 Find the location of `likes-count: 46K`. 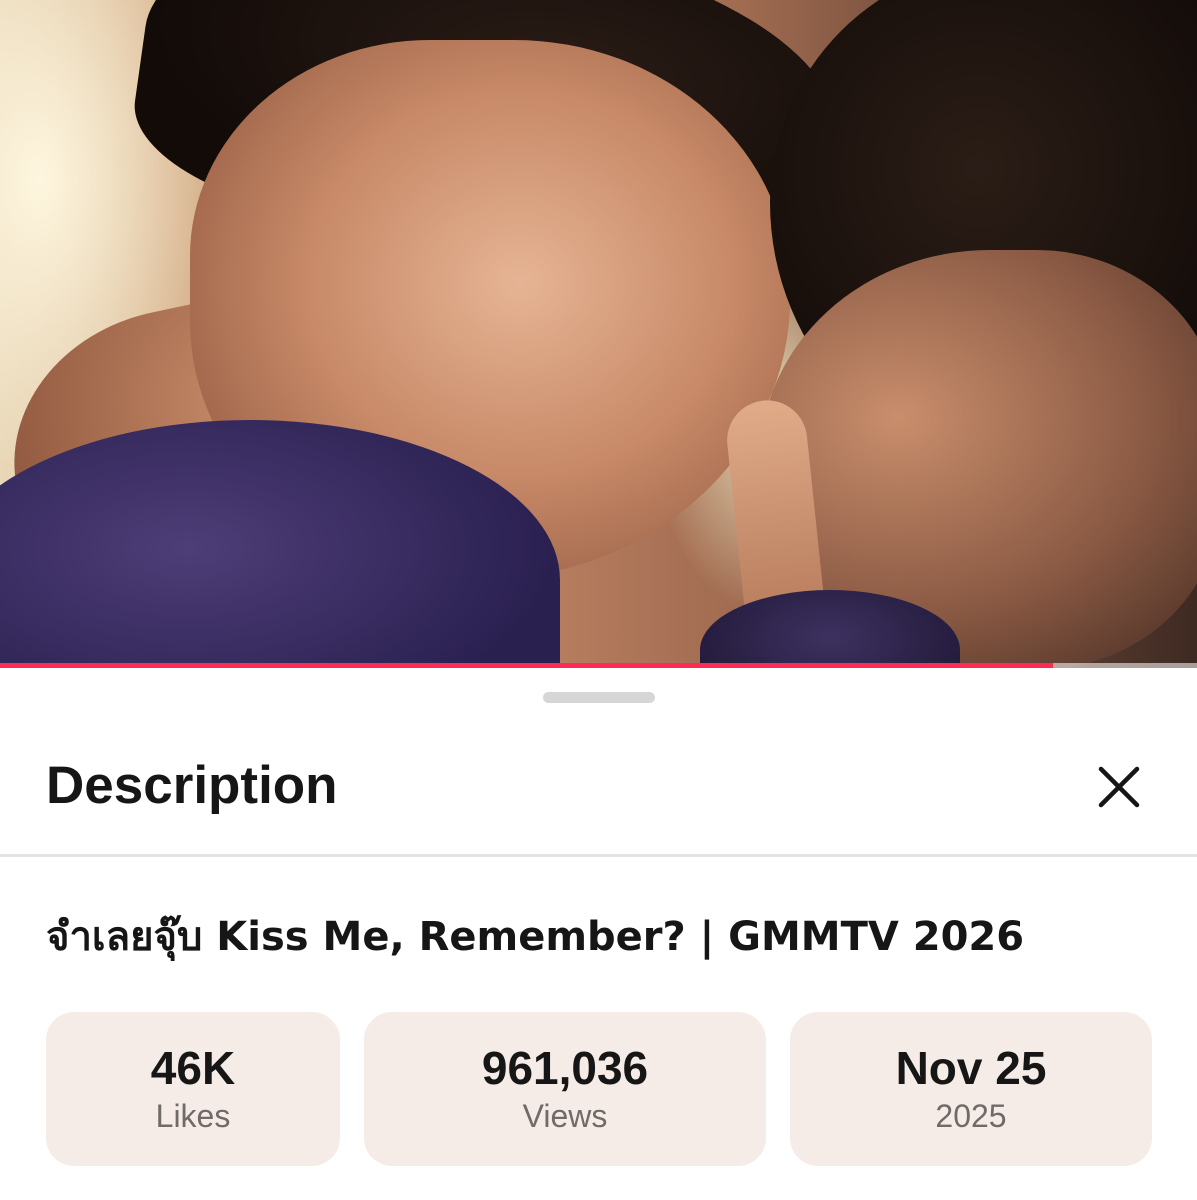

likes-count: 46K is located at coordinates (193, 1068).